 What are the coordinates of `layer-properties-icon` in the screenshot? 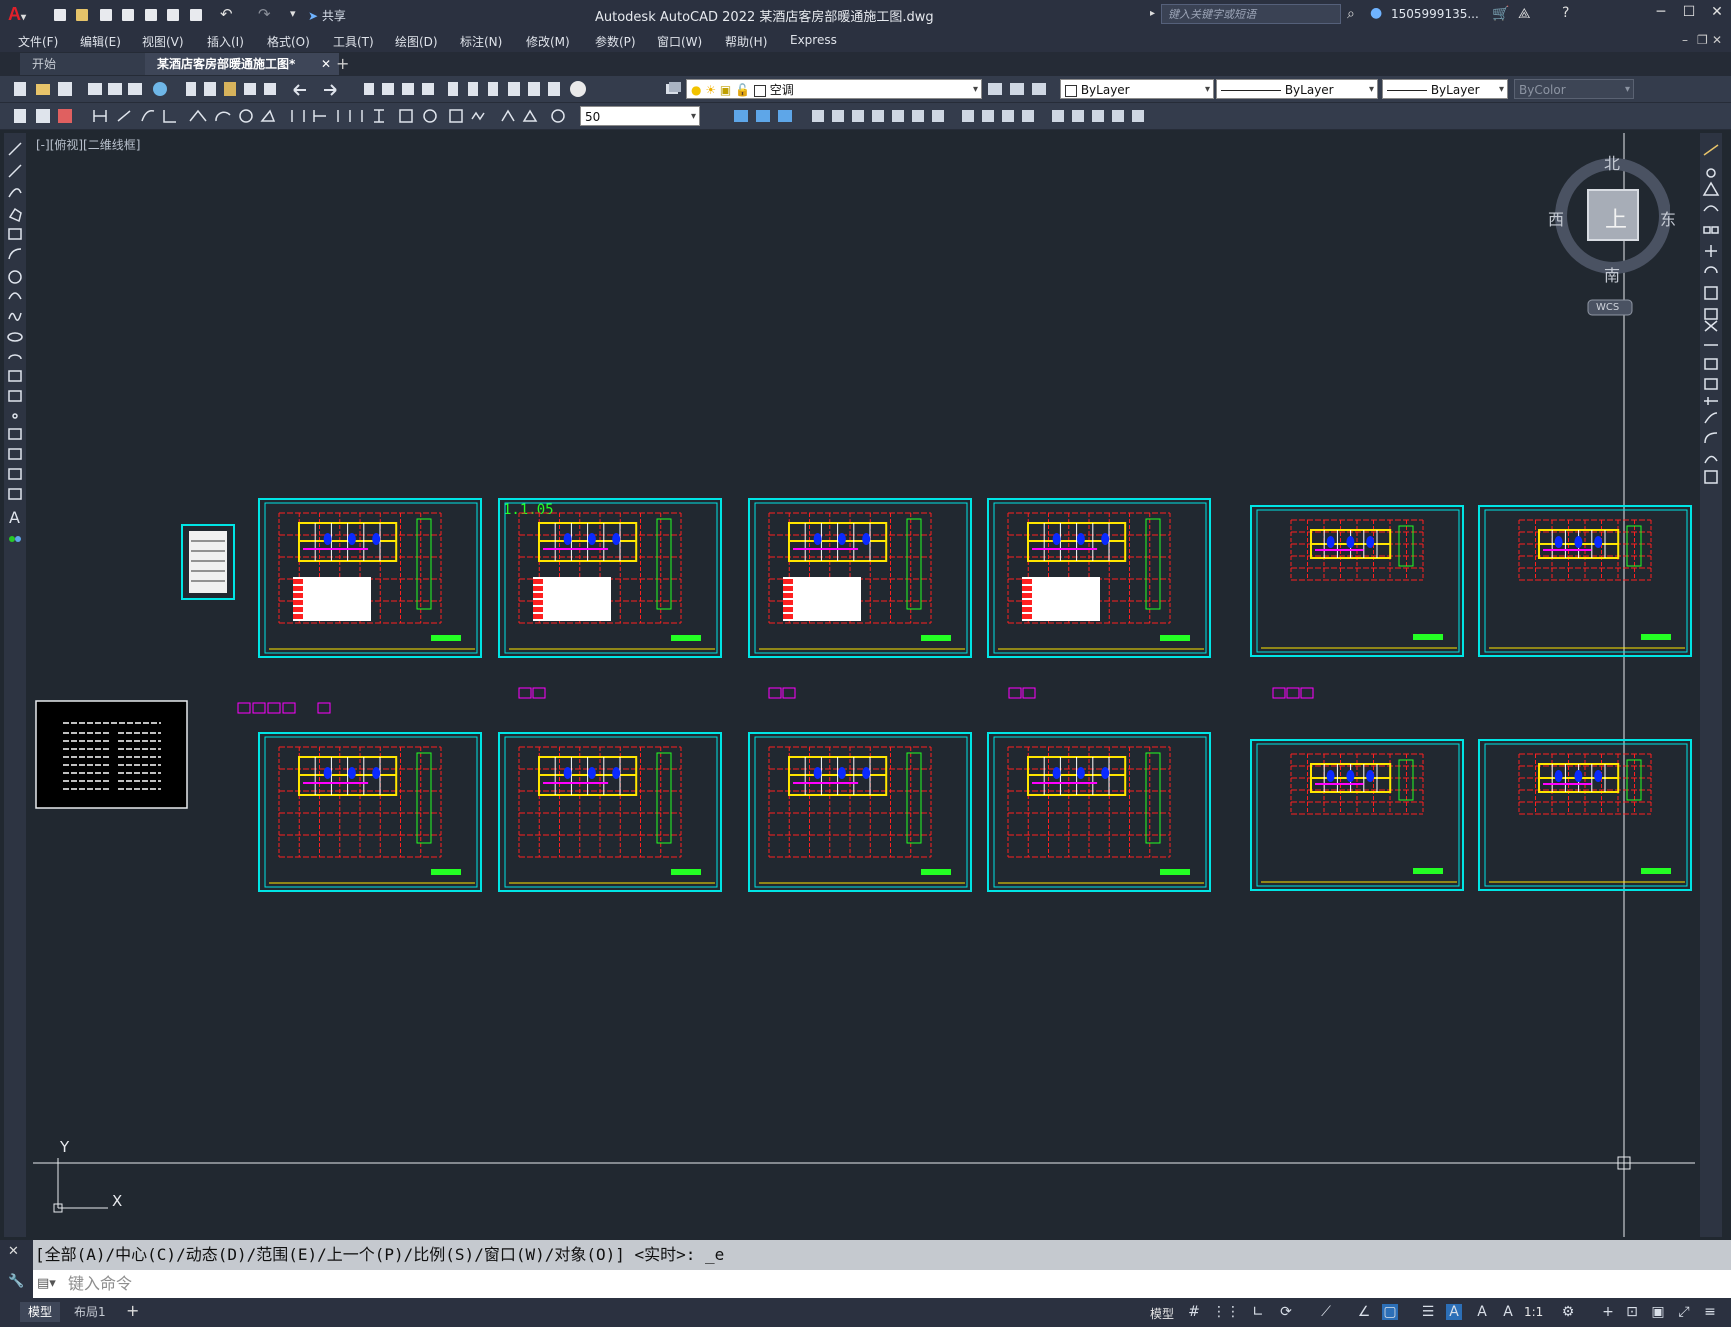 It's located at (673, 89).